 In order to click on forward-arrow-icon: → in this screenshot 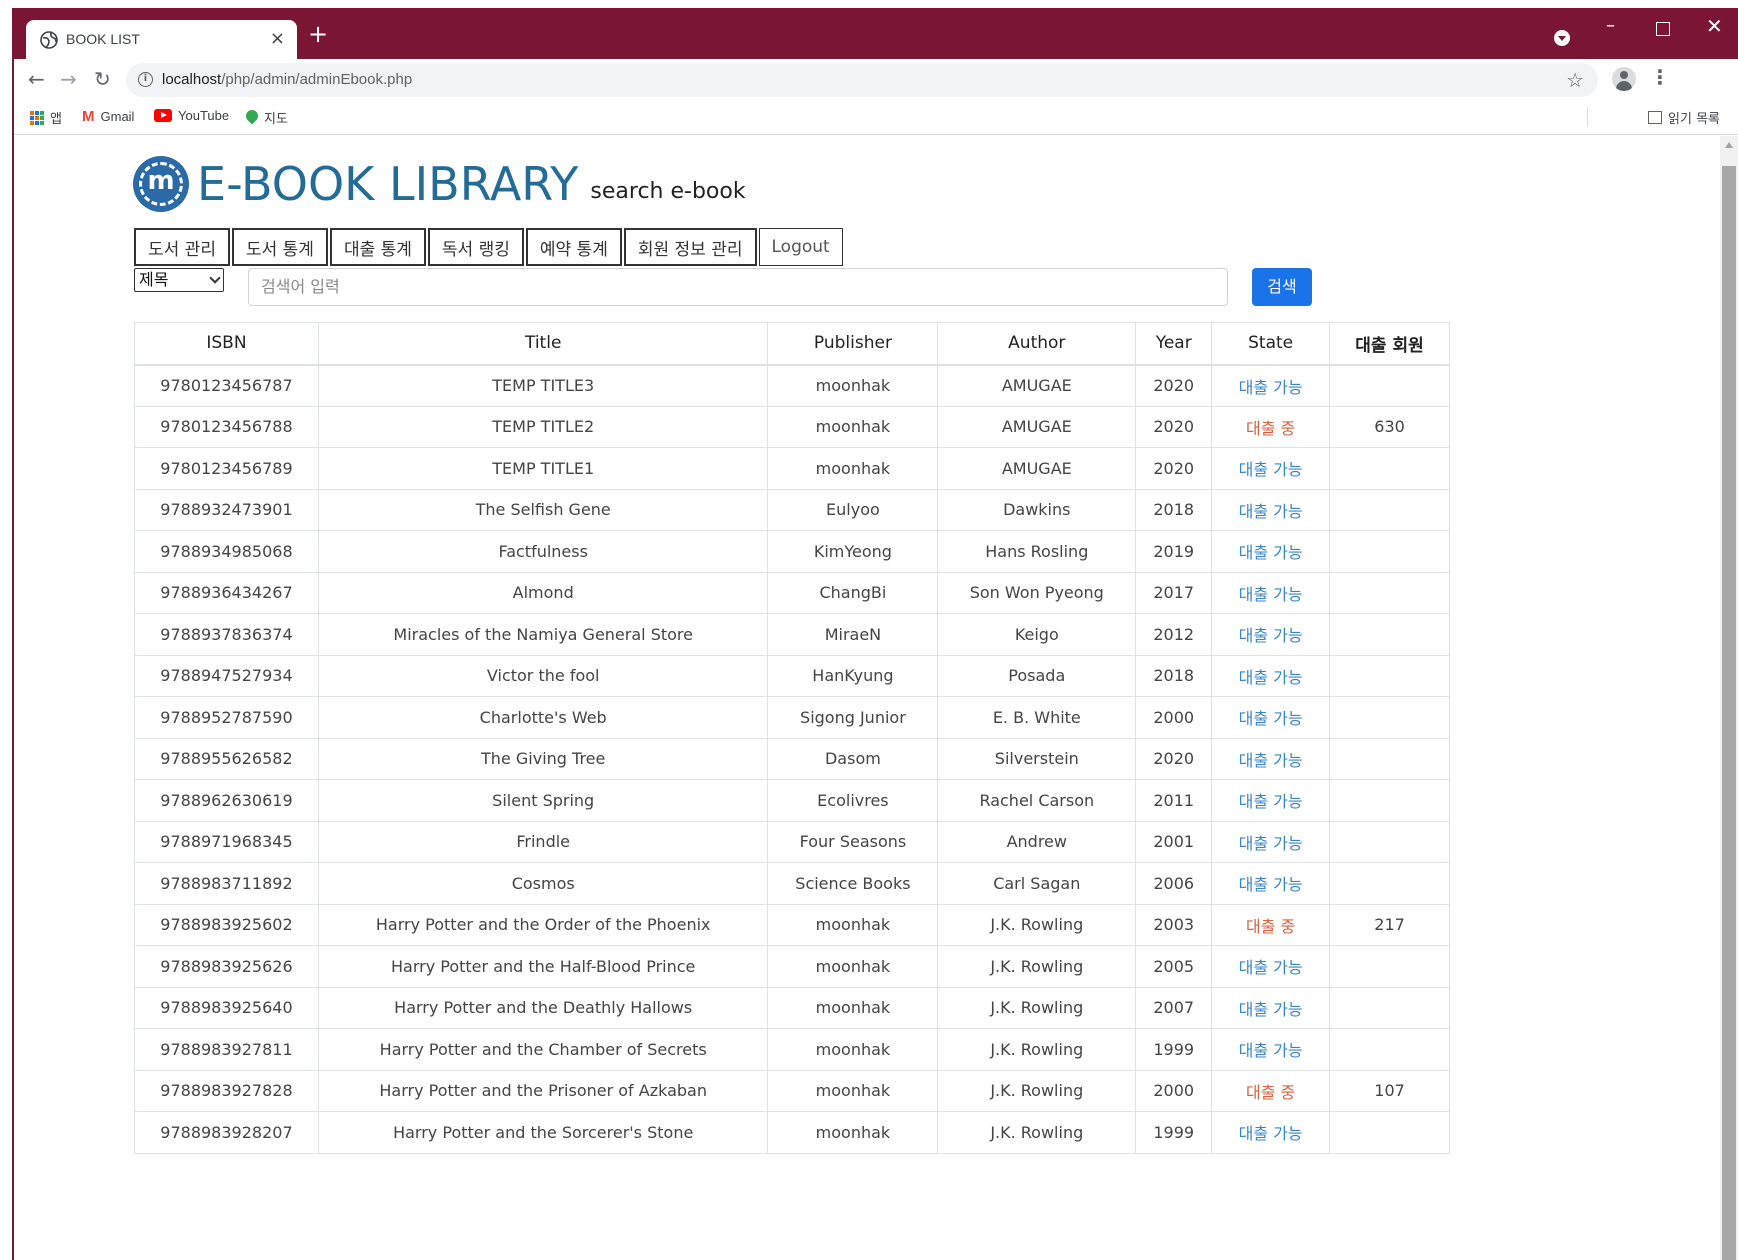, I will do `click(68, 79)`.